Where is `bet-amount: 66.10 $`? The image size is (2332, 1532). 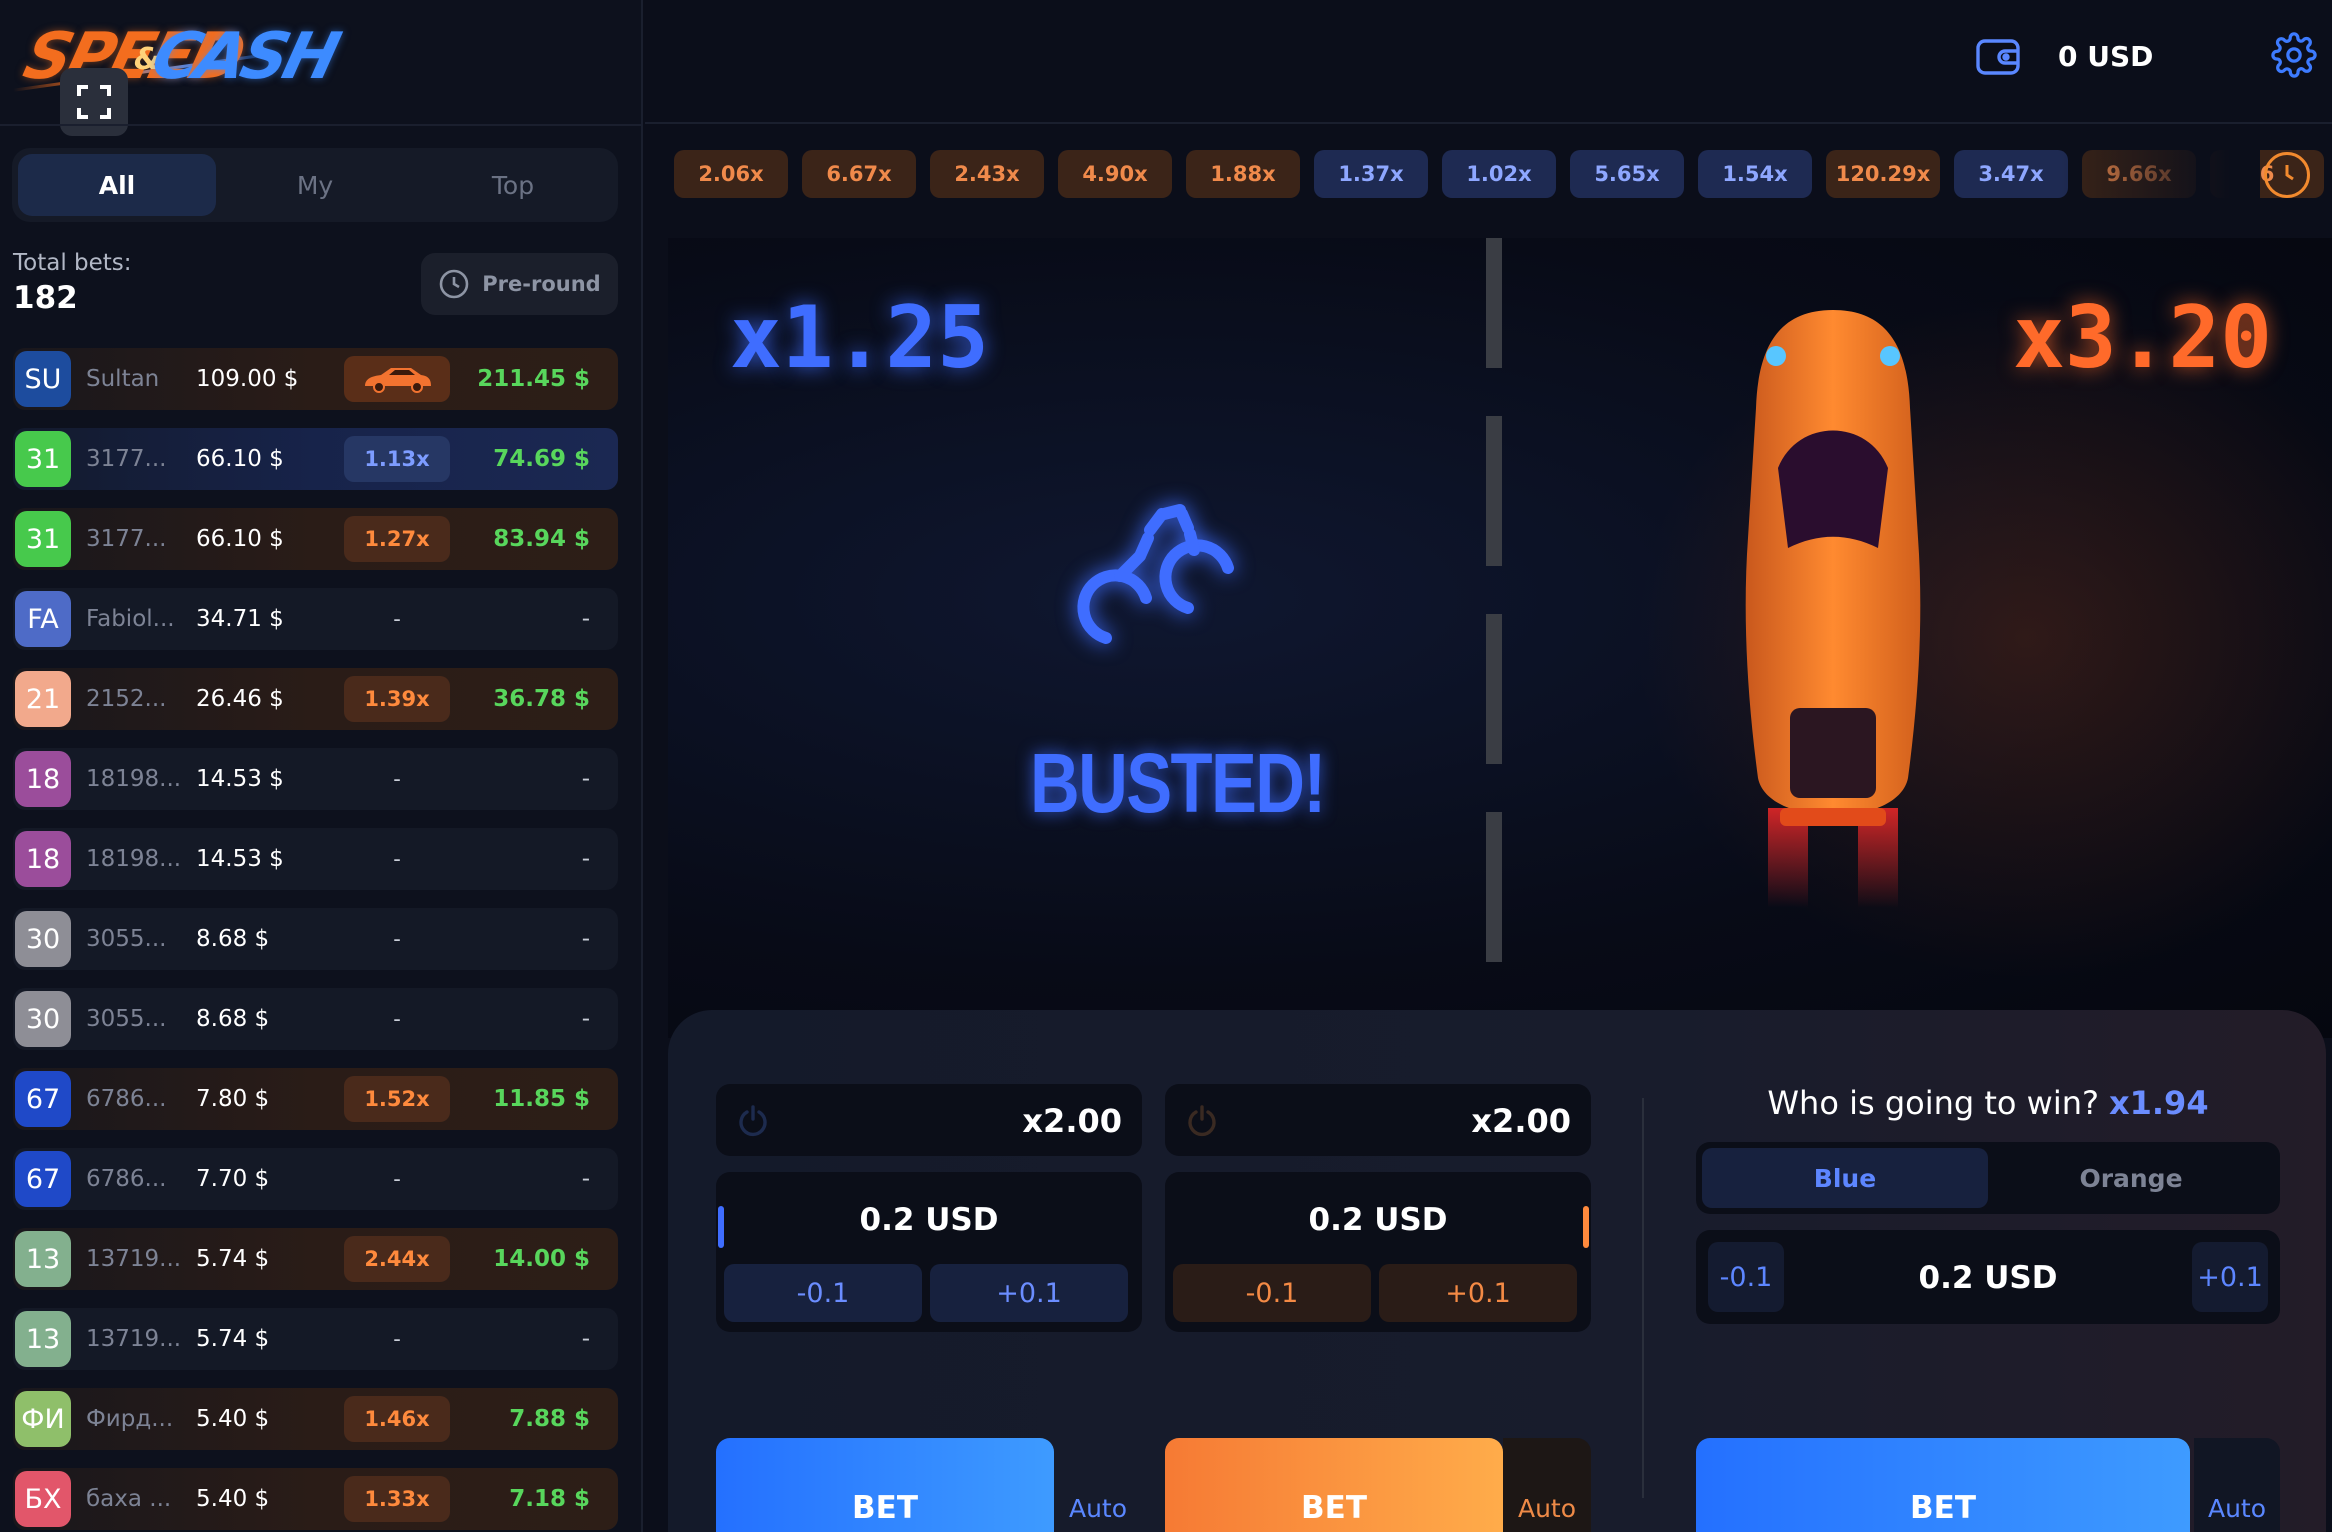
bet-amount: 66.10 $ is located at coordinates (240, 539).